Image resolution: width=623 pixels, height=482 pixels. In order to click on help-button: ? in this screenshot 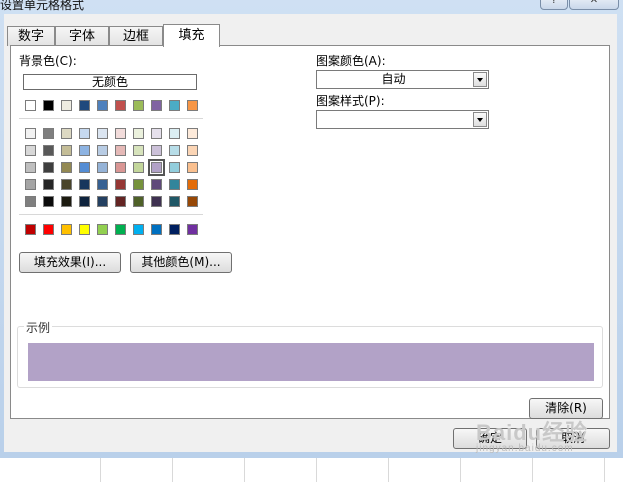, I will do `click(554, 5)`.